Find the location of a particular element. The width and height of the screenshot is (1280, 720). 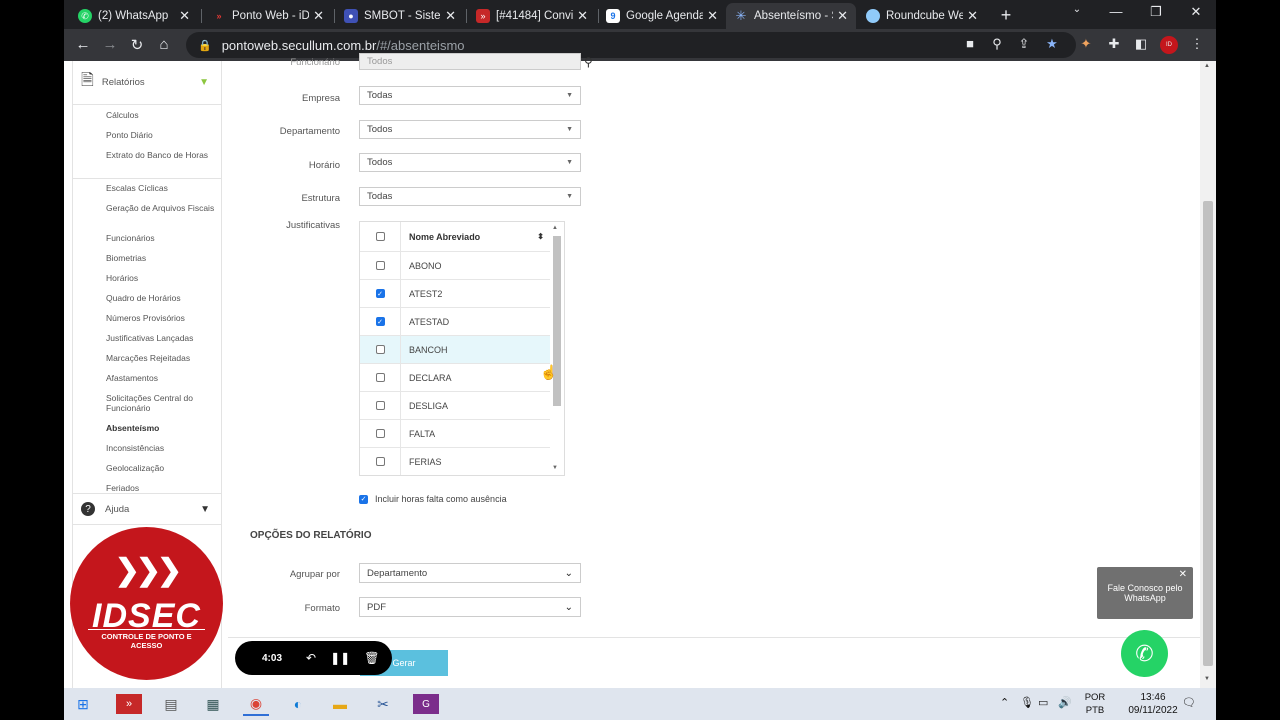

tab-absenteismo: ✳Absenteísmo - Secullum✕ is located at coordinates (791, 16).